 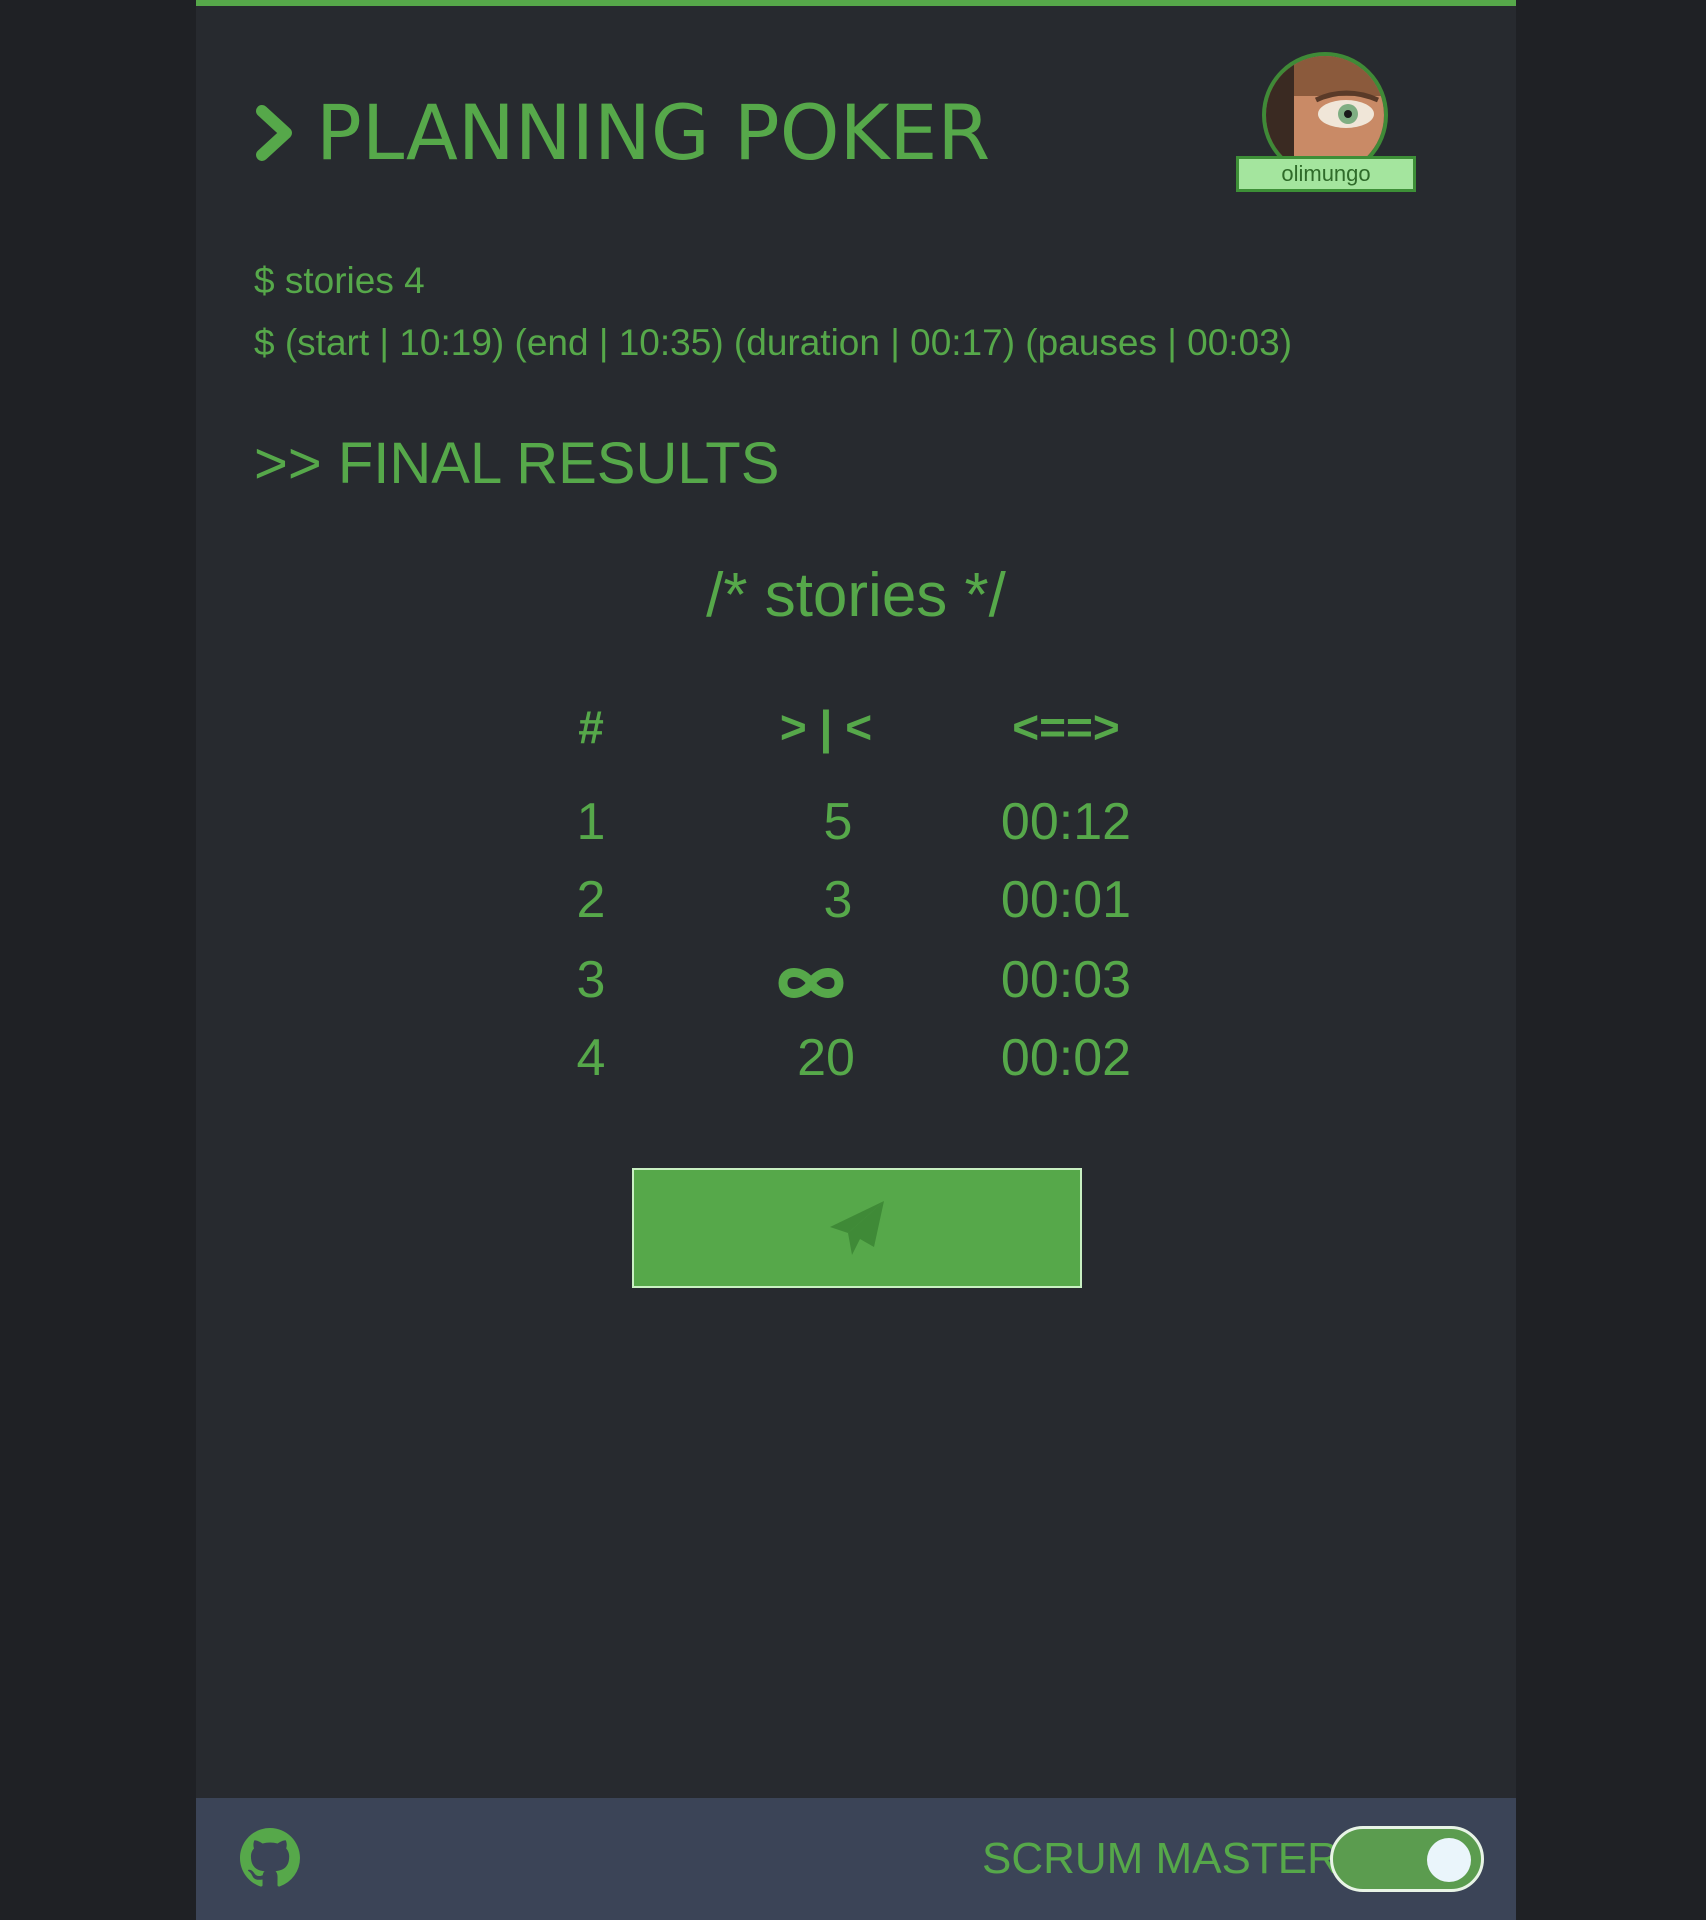 What do you see at coordinates (838, 900) in the screenshot?
I see `row-2-points: 3` at bounding box center [838, 900].